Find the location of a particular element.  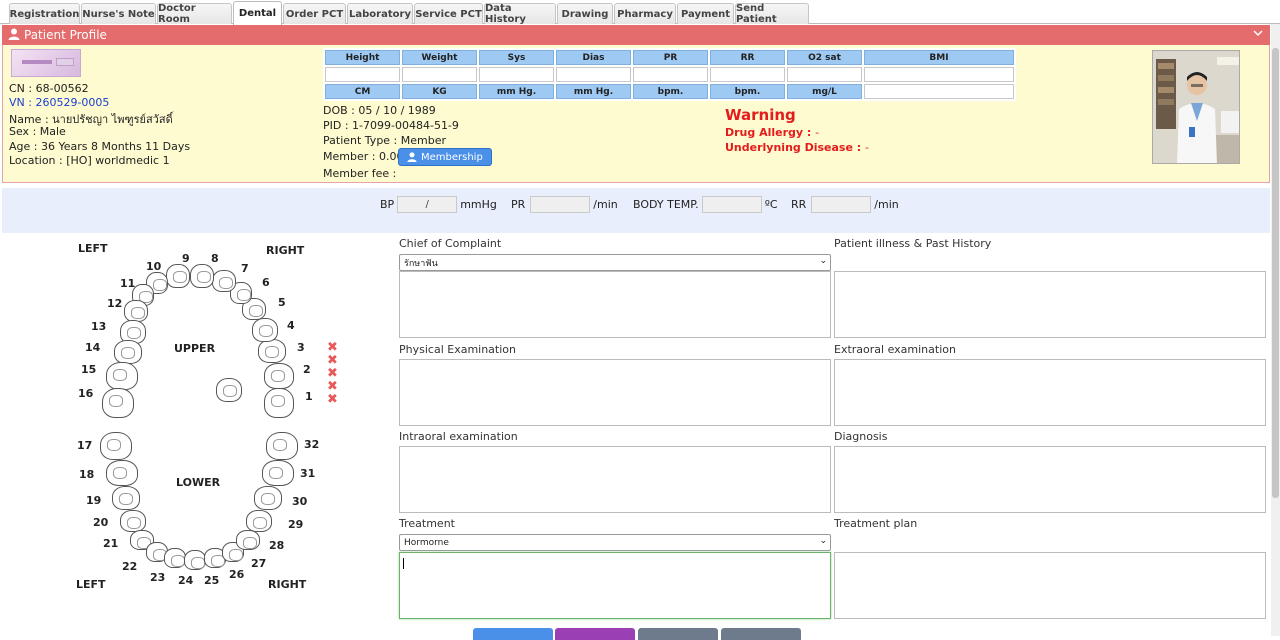

treatment-plan-textarea is located at coordinates (1050, 585).